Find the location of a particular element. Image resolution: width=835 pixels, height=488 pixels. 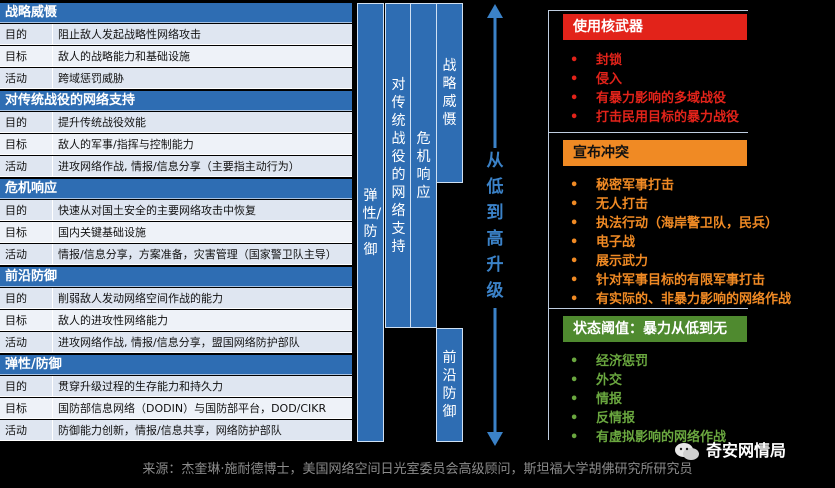

list-item: • 经济惩罚 is located at coordinates (609, 361).